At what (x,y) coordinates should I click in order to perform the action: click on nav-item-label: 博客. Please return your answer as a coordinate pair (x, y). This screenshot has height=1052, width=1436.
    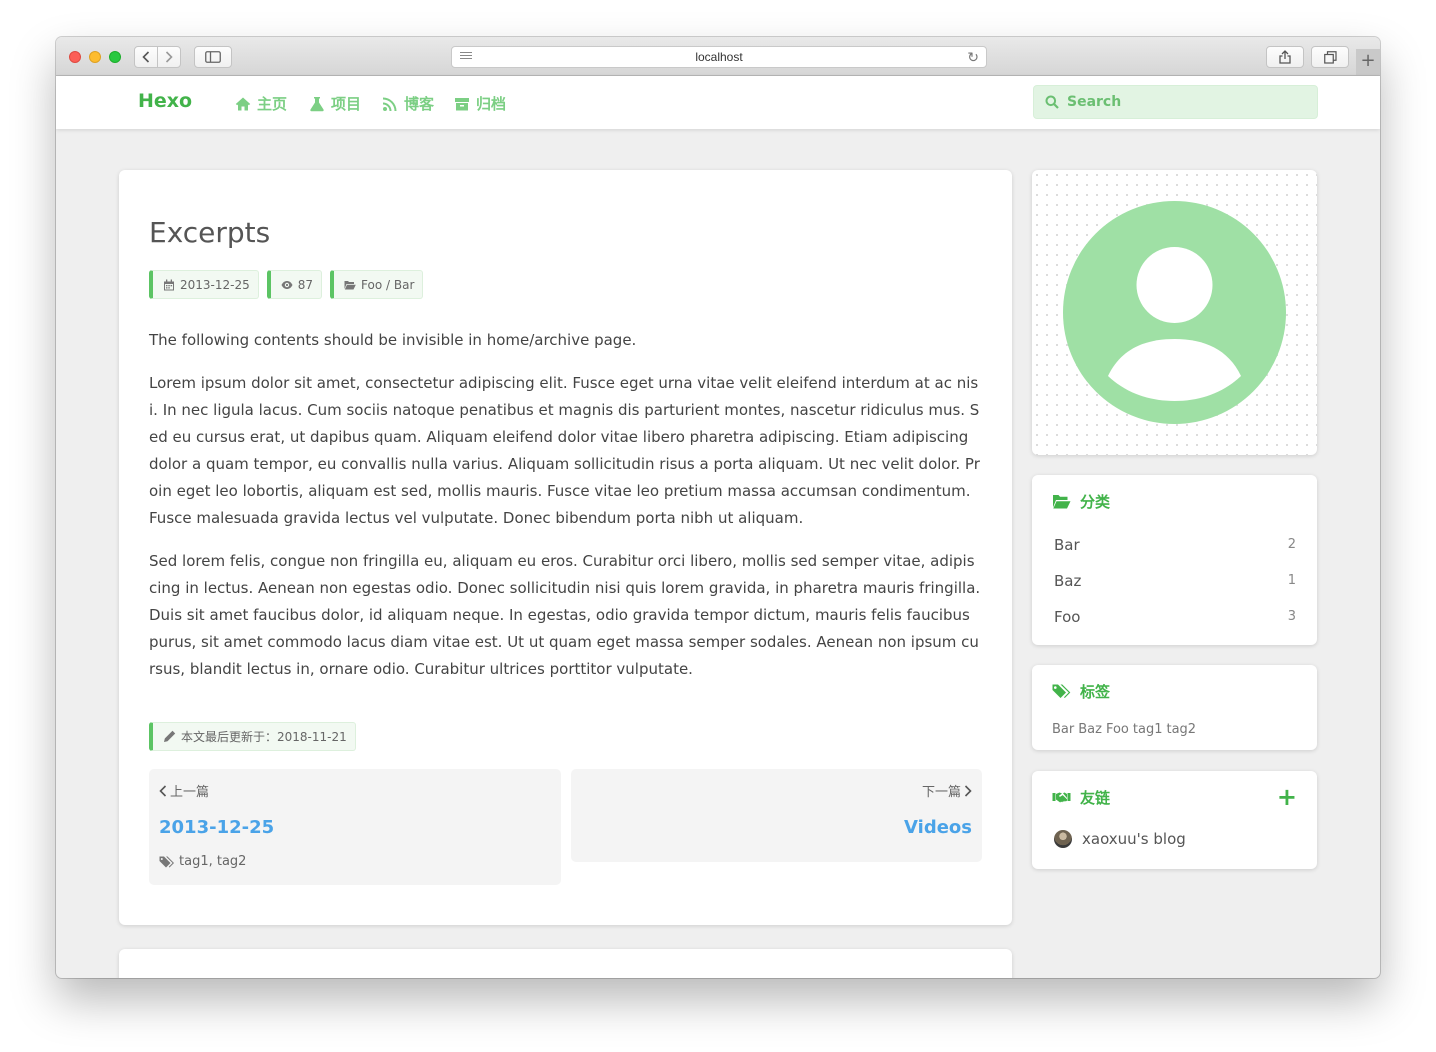
    Looking at the image, I should click on (419, 104).